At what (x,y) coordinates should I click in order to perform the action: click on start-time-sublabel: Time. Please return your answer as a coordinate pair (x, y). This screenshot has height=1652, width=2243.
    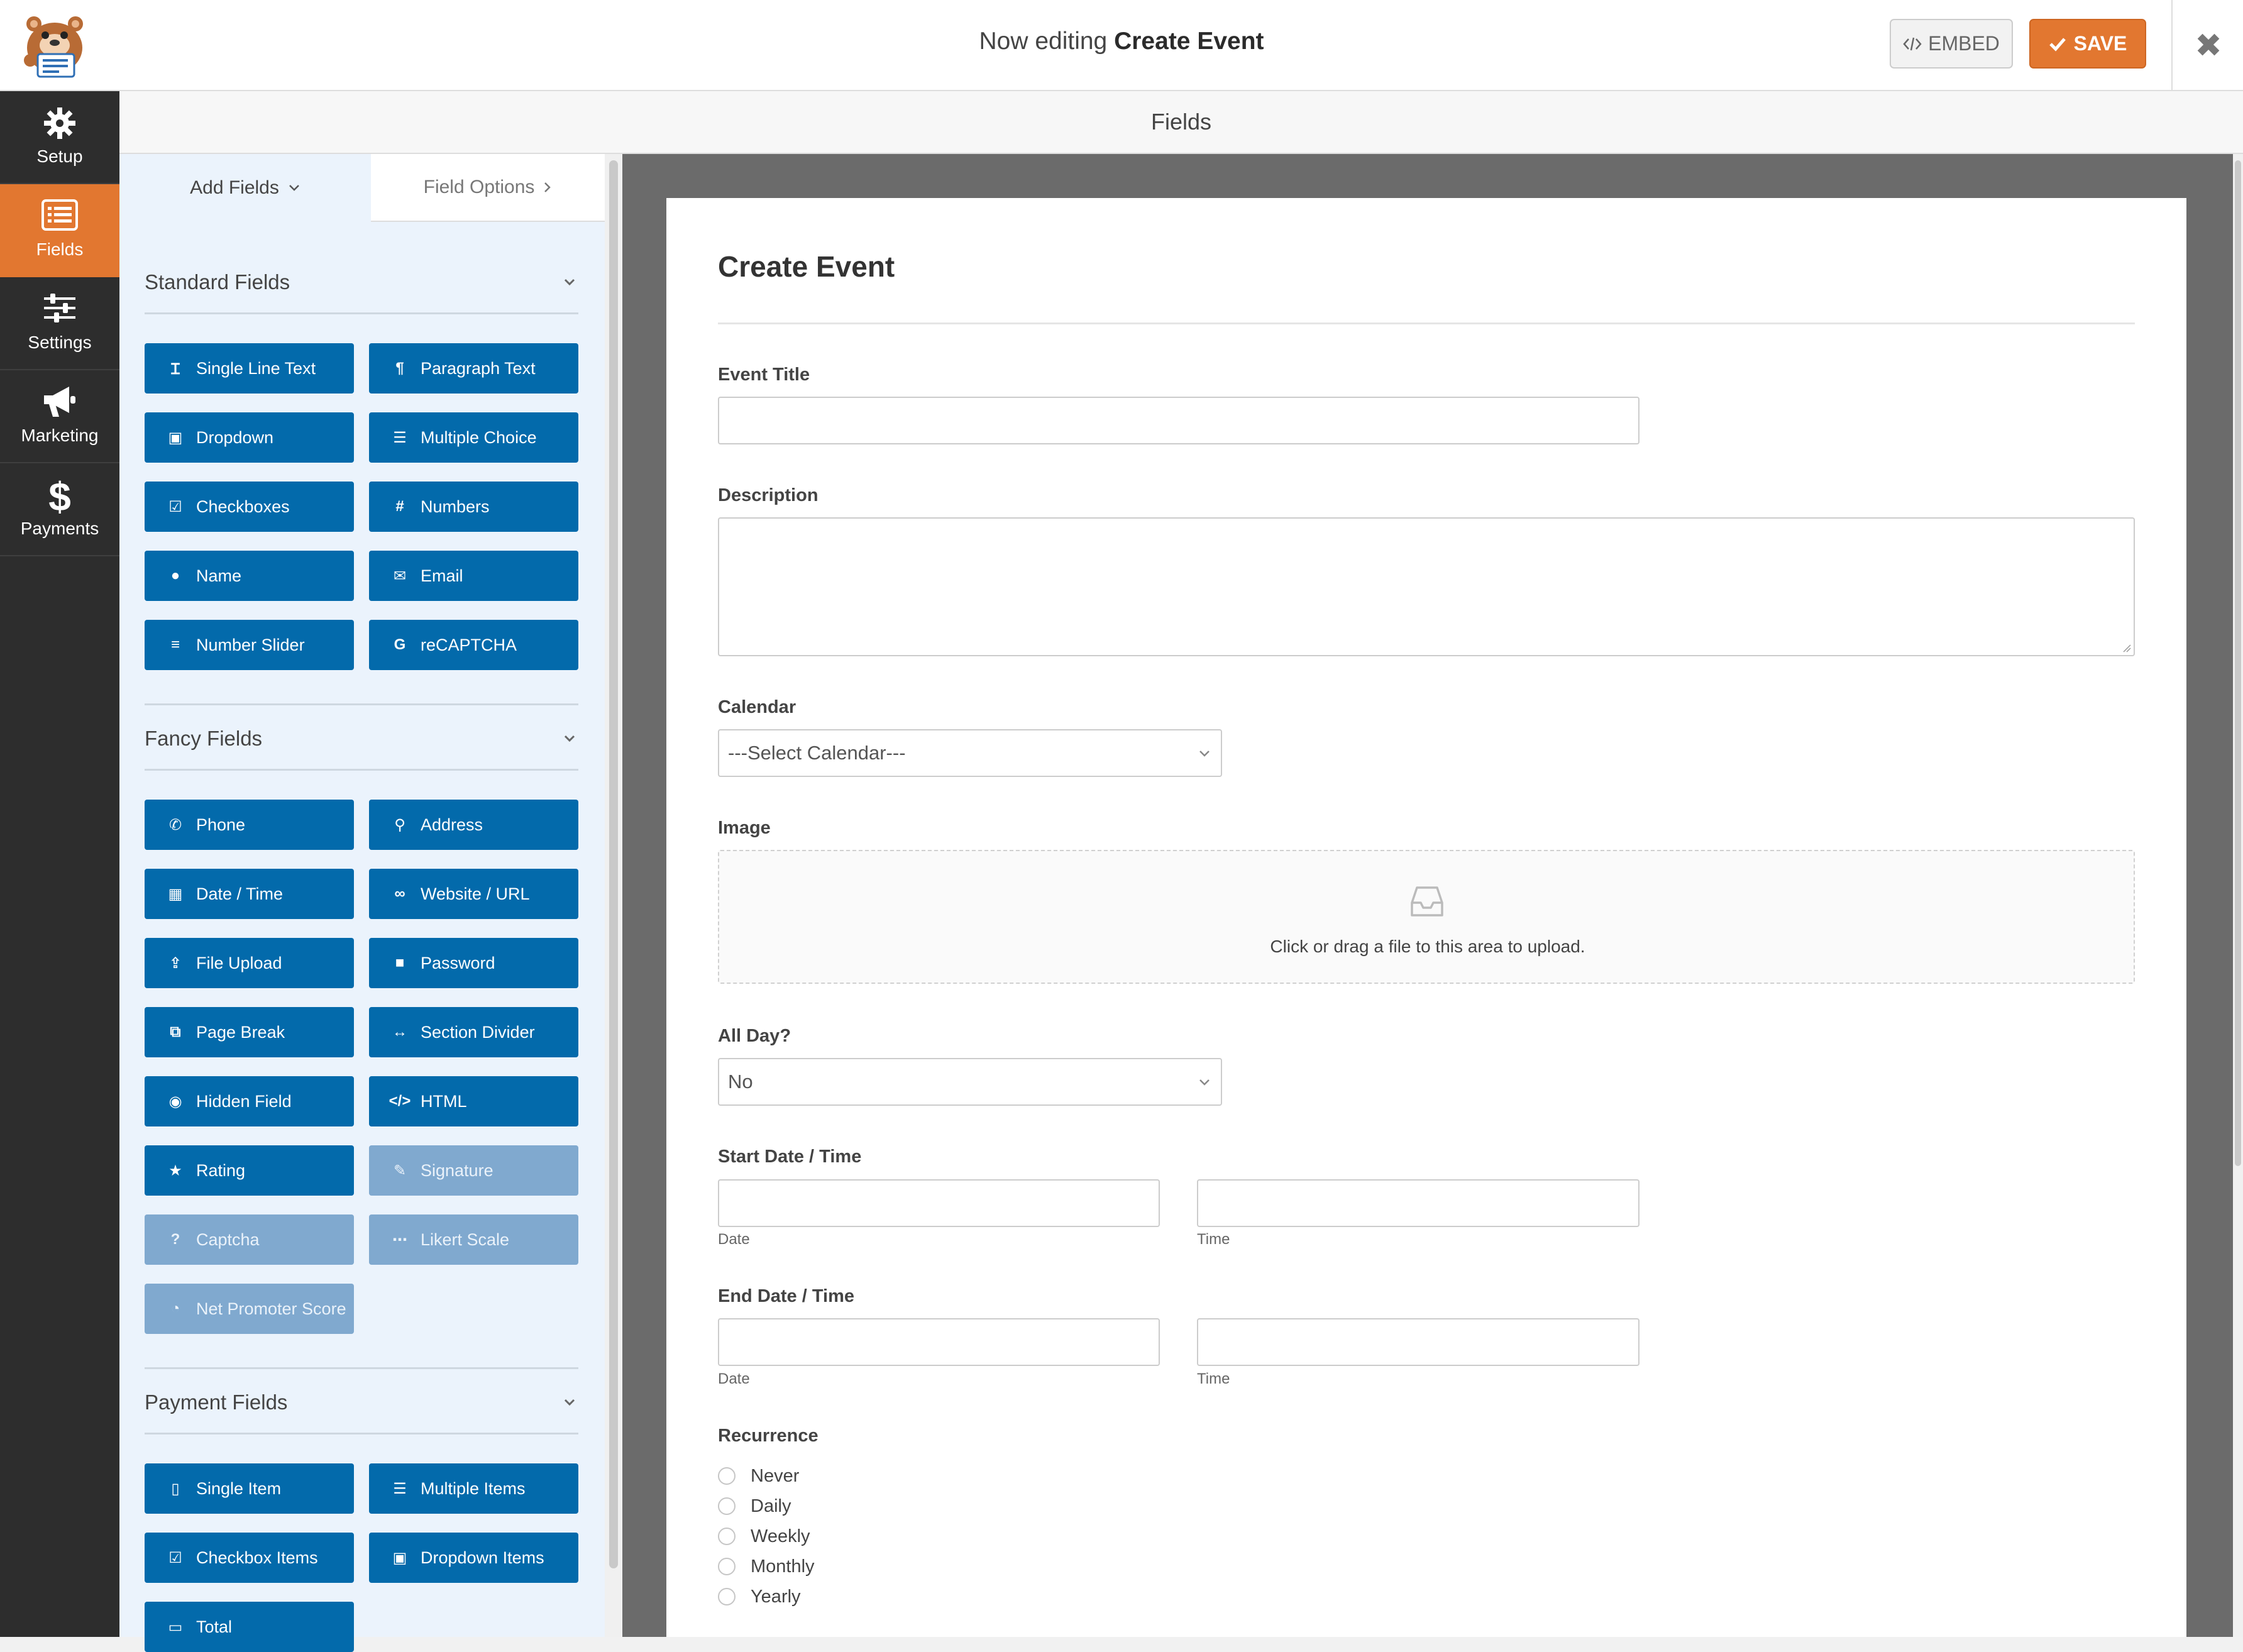
    Looking at the image, I should click on (1214, 1239).